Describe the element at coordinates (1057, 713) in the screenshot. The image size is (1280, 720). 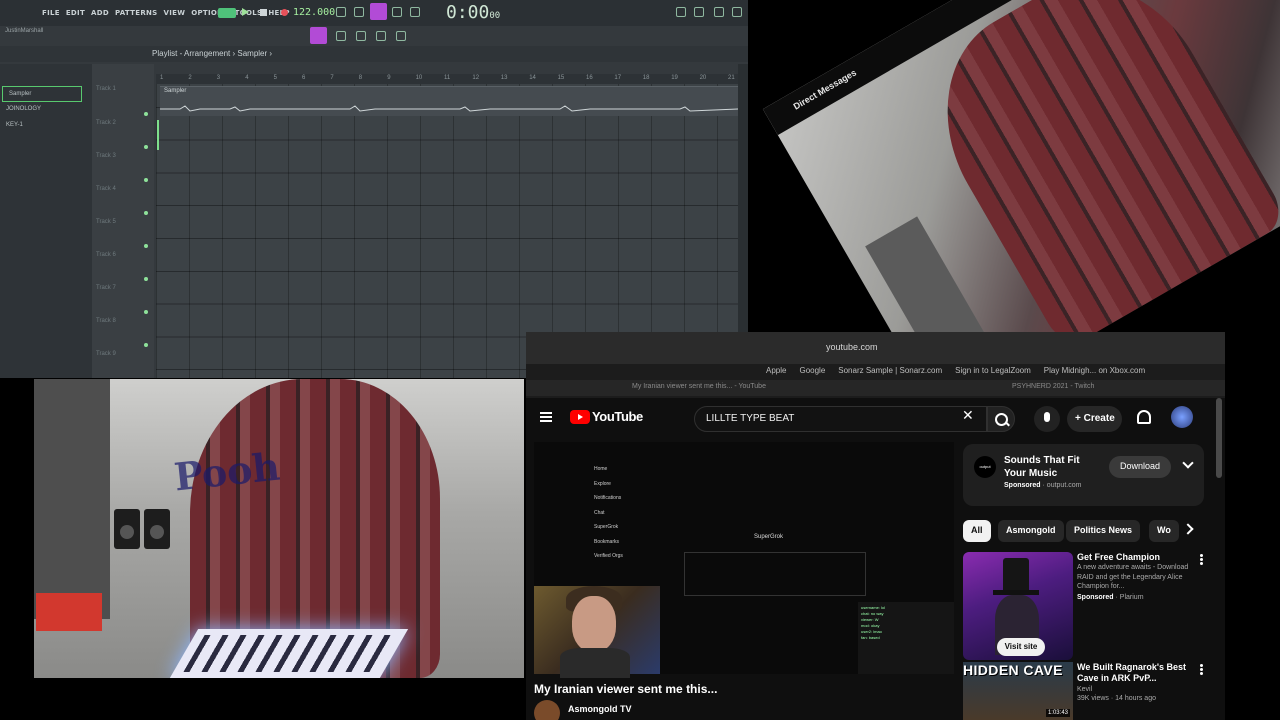
I see `video-duration: 1:03:43` at that location.